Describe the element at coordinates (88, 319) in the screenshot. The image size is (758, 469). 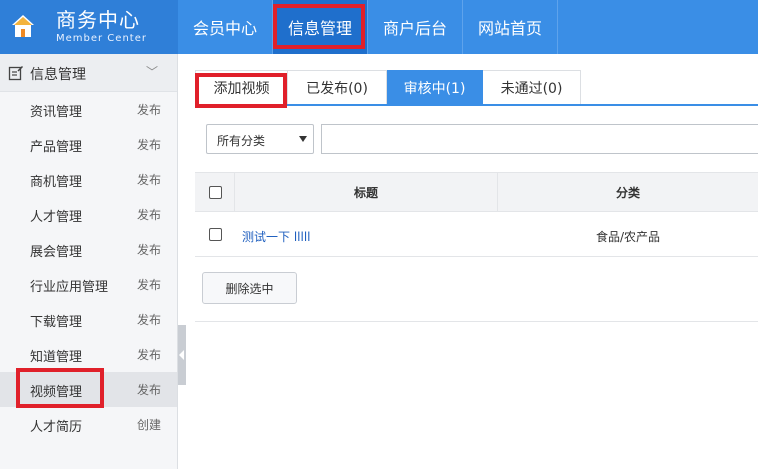
I see `sidebar-item-downloads: 下载管理 发布` at that location.